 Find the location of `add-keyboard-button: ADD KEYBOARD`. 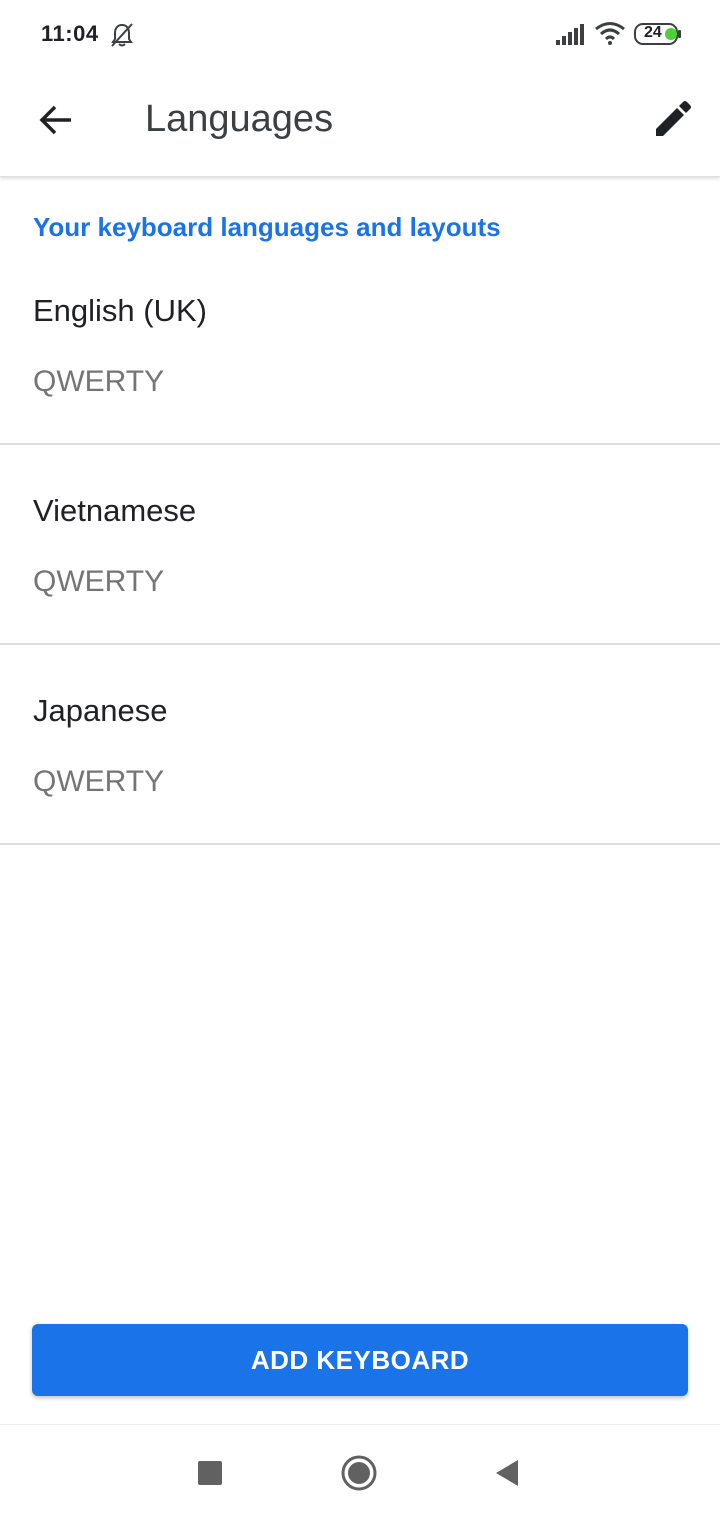

add-keyboard-button: ADD KEYBOARD is located at coordinates (360, 1360).